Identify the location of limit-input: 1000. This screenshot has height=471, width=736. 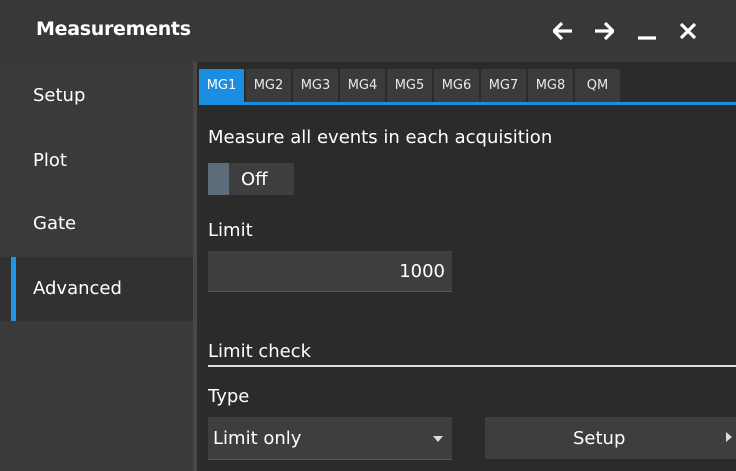
(330, 271).